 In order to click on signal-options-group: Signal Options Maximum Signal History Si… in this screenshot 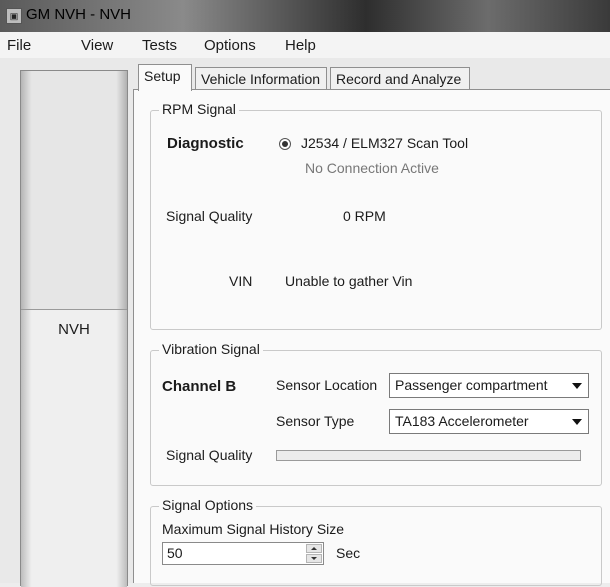, I will do `click(376, 541)`.